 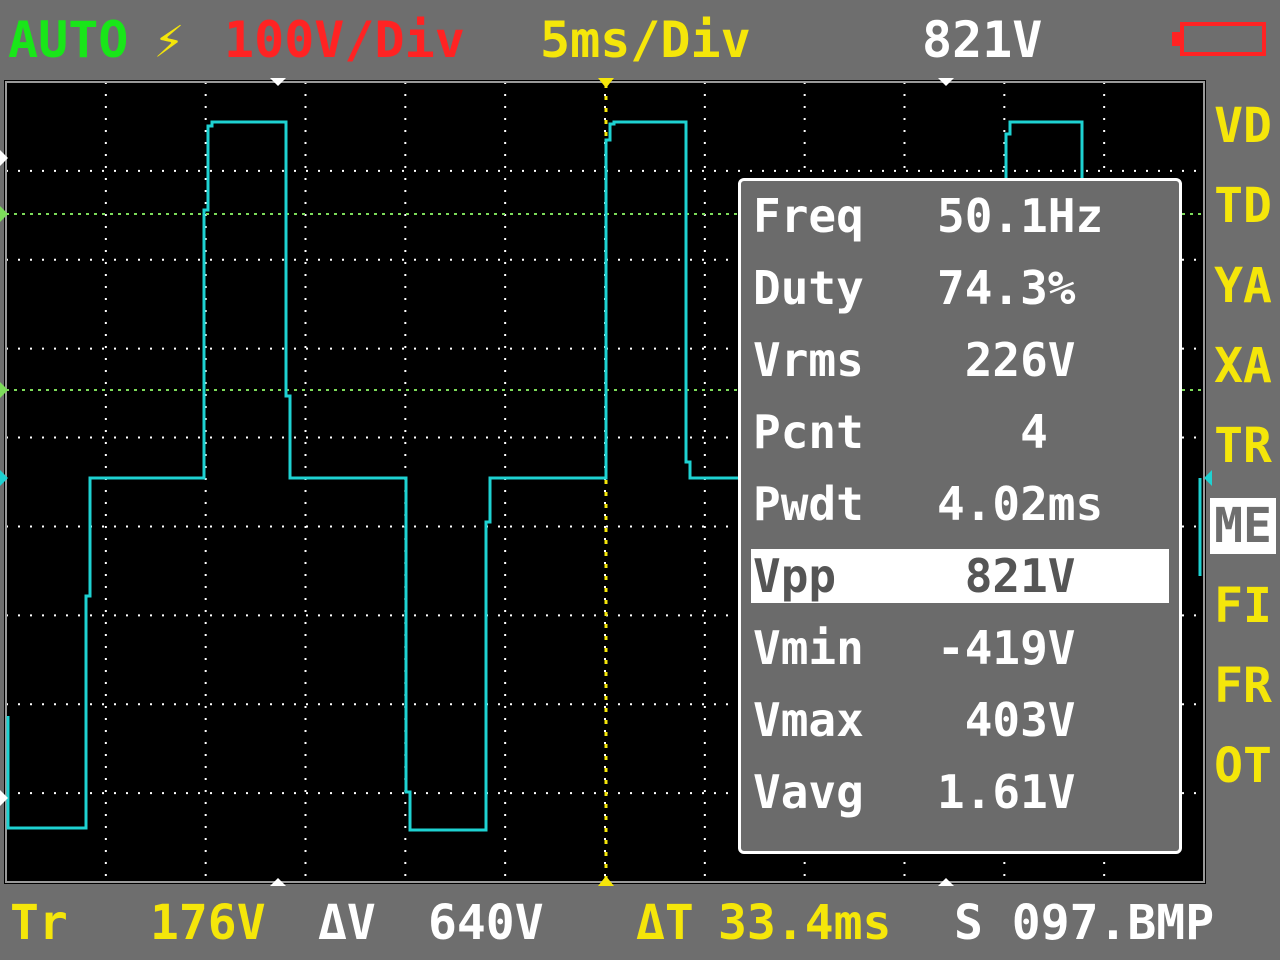 I want to click on measurement-label: Freq, so click(x=808, y=216).